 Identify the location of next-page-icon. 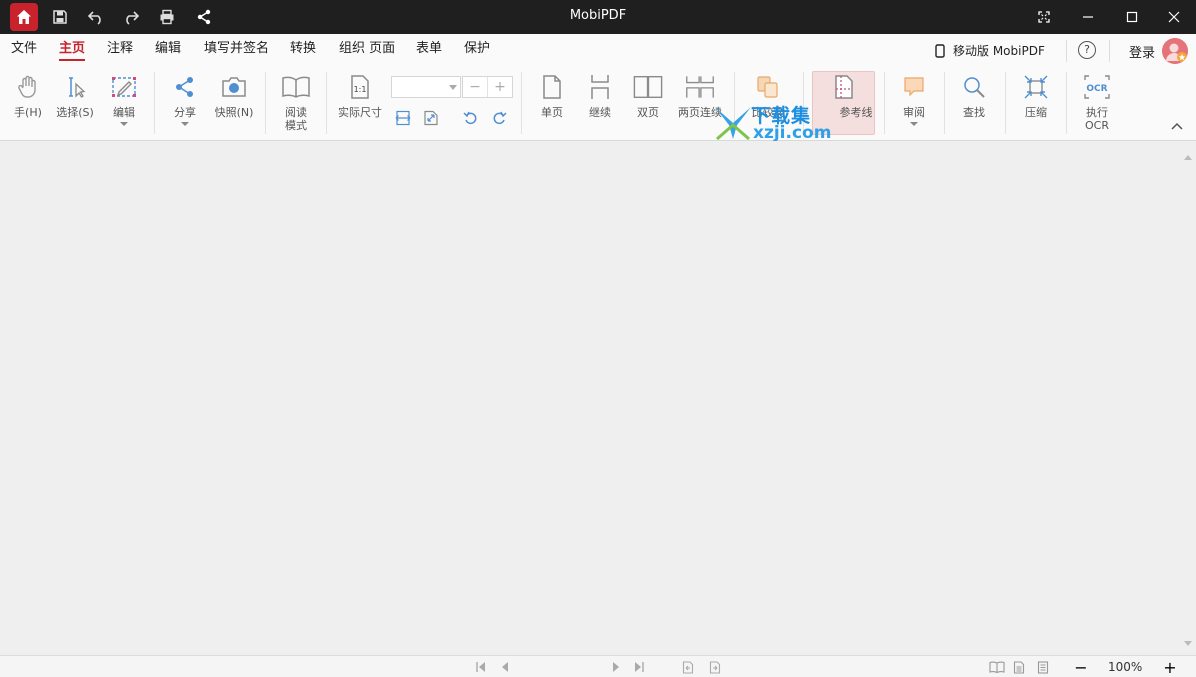
(616, 667).